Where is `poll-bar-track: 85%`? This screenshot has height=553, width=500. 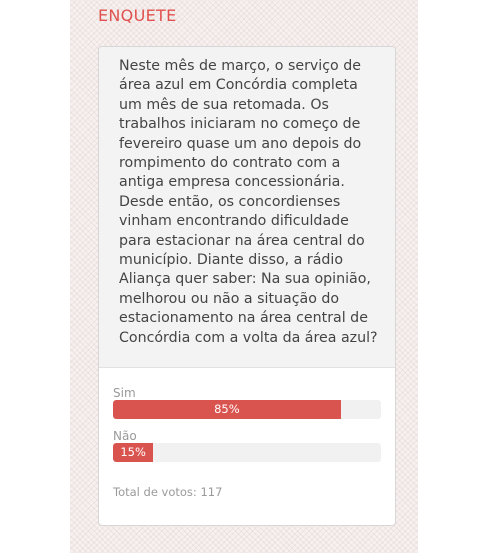
poll-bar-track: 85% is located at coordinates (247, 409).